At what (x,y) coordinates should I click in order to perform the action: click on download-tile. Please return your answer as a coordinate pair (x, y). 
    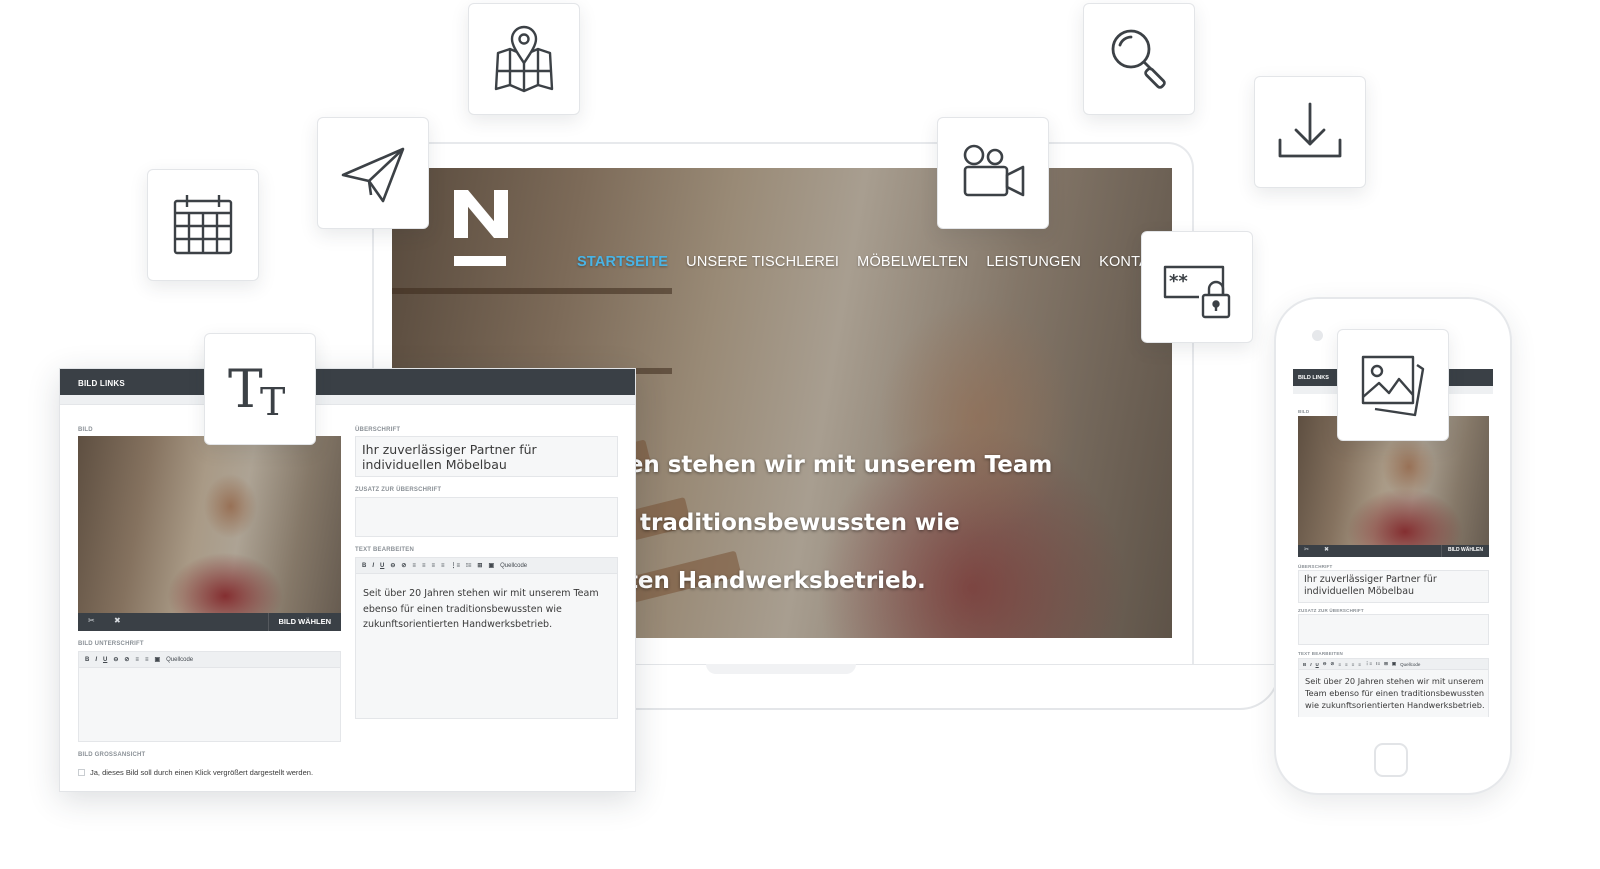
    Looking at the image, I should click on (1310, 132).